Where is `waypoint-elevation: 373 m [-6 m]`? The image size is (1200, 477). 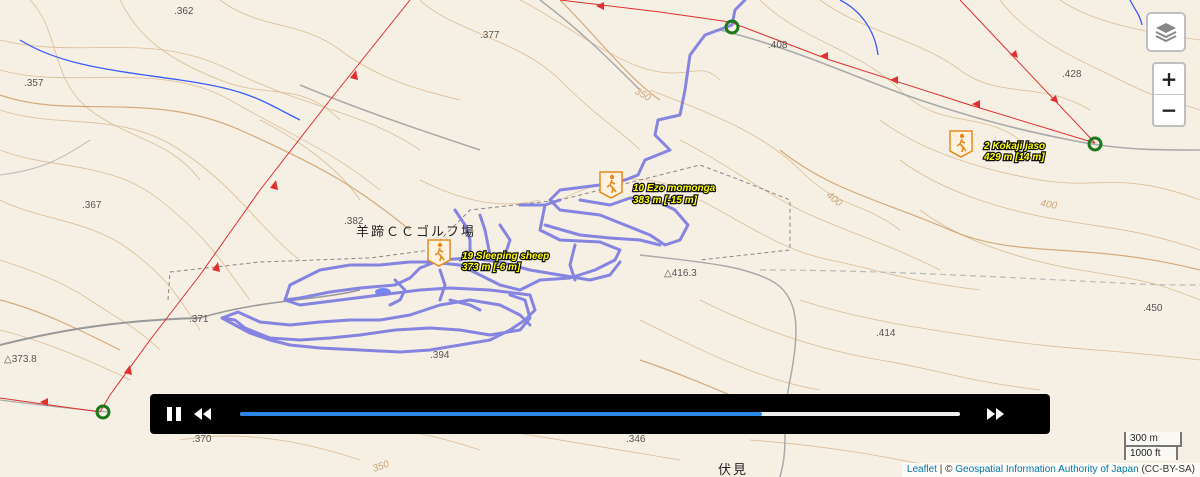 waypoint-elevation: 373 m [-6 m] is located at coordinates (491, 267).